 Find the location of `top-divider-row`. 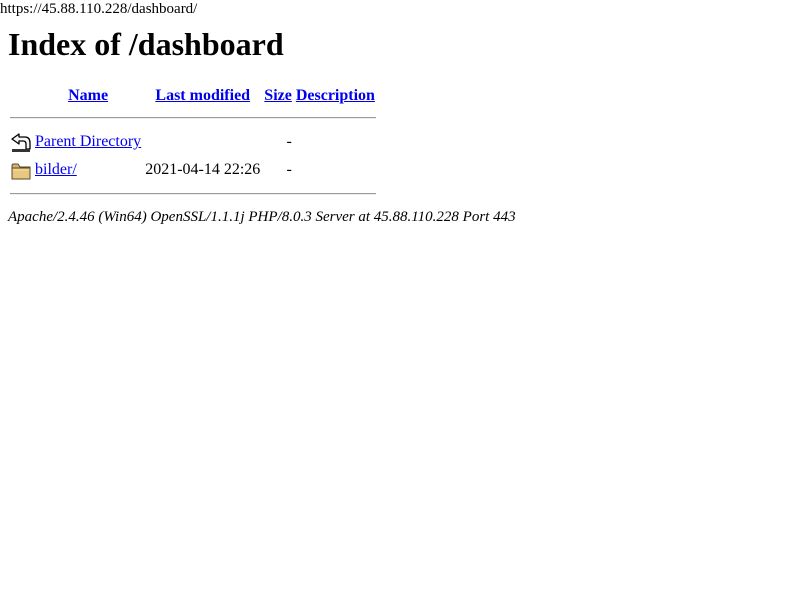

top-divider-row is located at coordinates (193, 118).